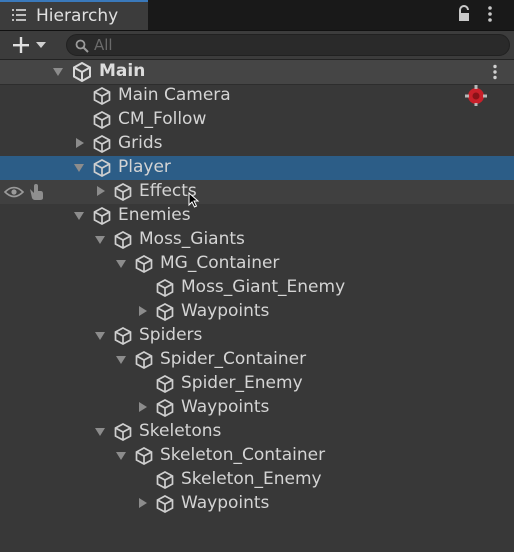 This screenshot has height=552, width=514. Describe the element at coordinates (464, 14) in the screenshot. I see `lock-icon` at that location.